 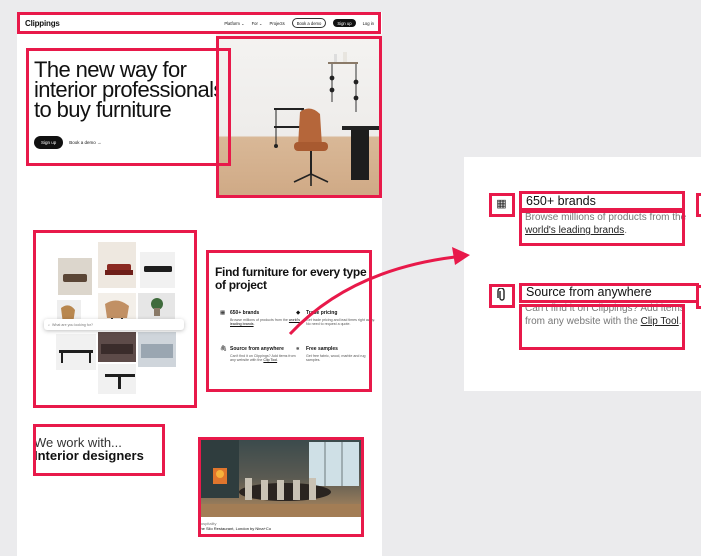 What do you see at coordinates (680, 321) in the screenshot?
I see `zoom-source-tail: .` at bounding box center [680, 321].